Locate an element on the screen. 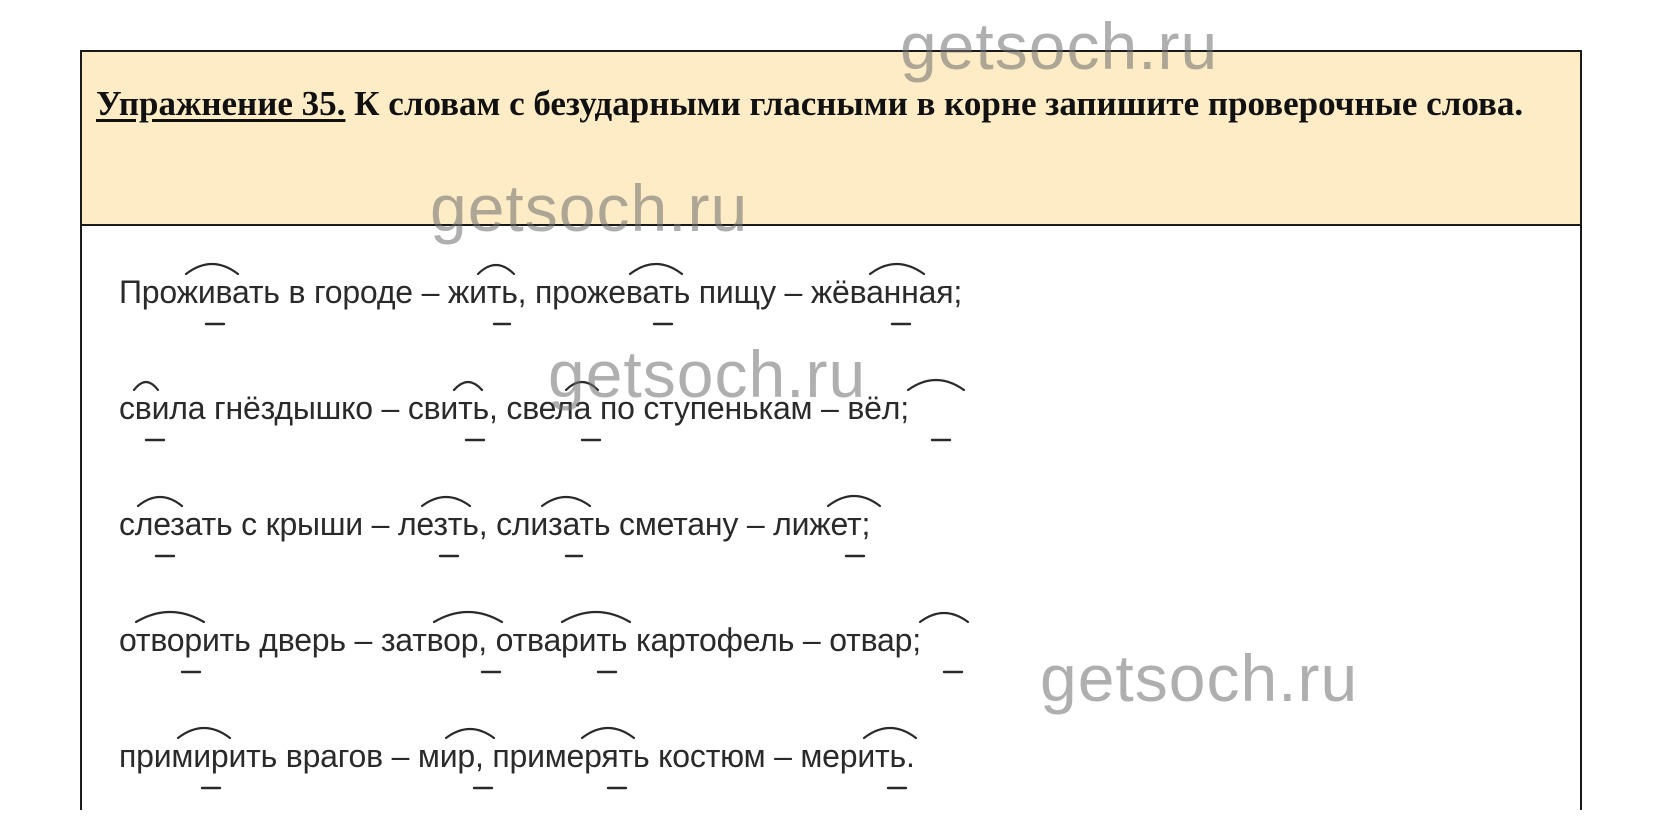 Image resolution: width=1656 pixels, height=826 pixels. watermark-lower-right: getsoch.ru is located at coordinates (1199, 678).